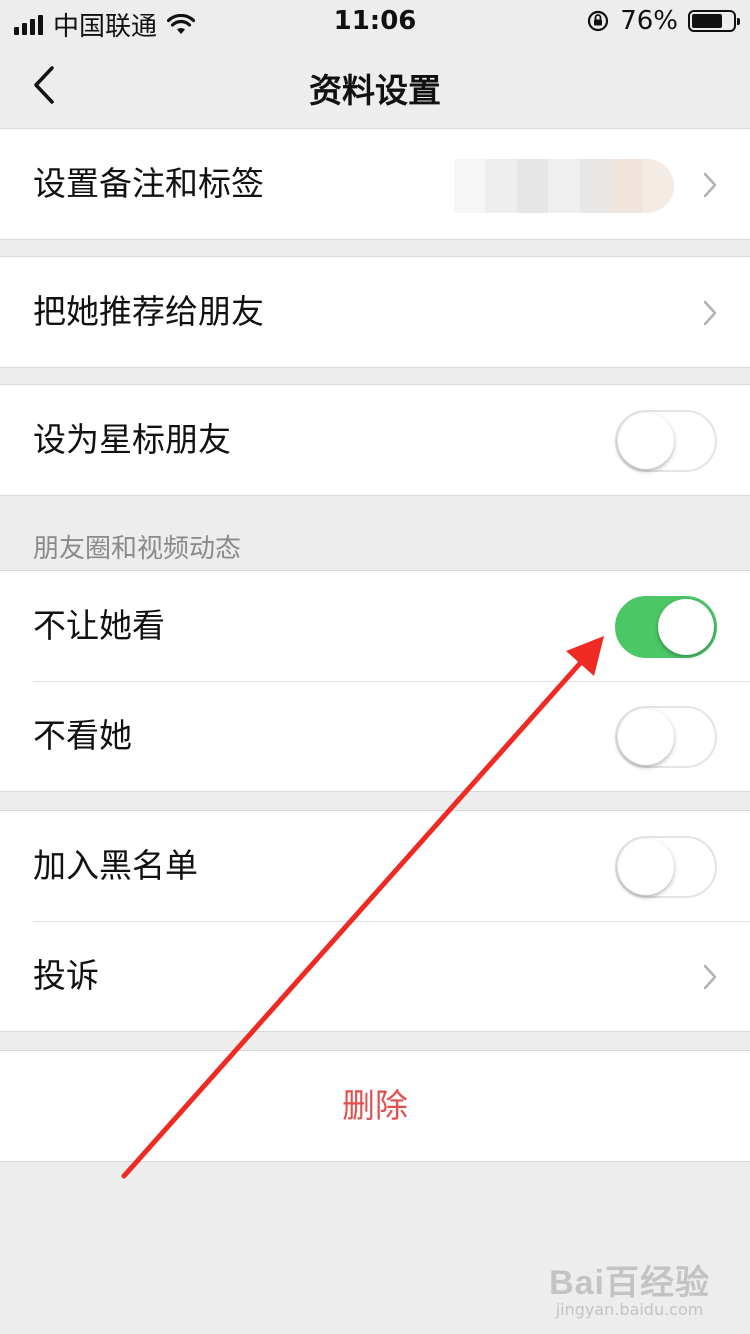 The width and height of the screenshot is (750, 1334). I want to click on status-bar: 中国联通 11:06 76%, so click(375, 22).